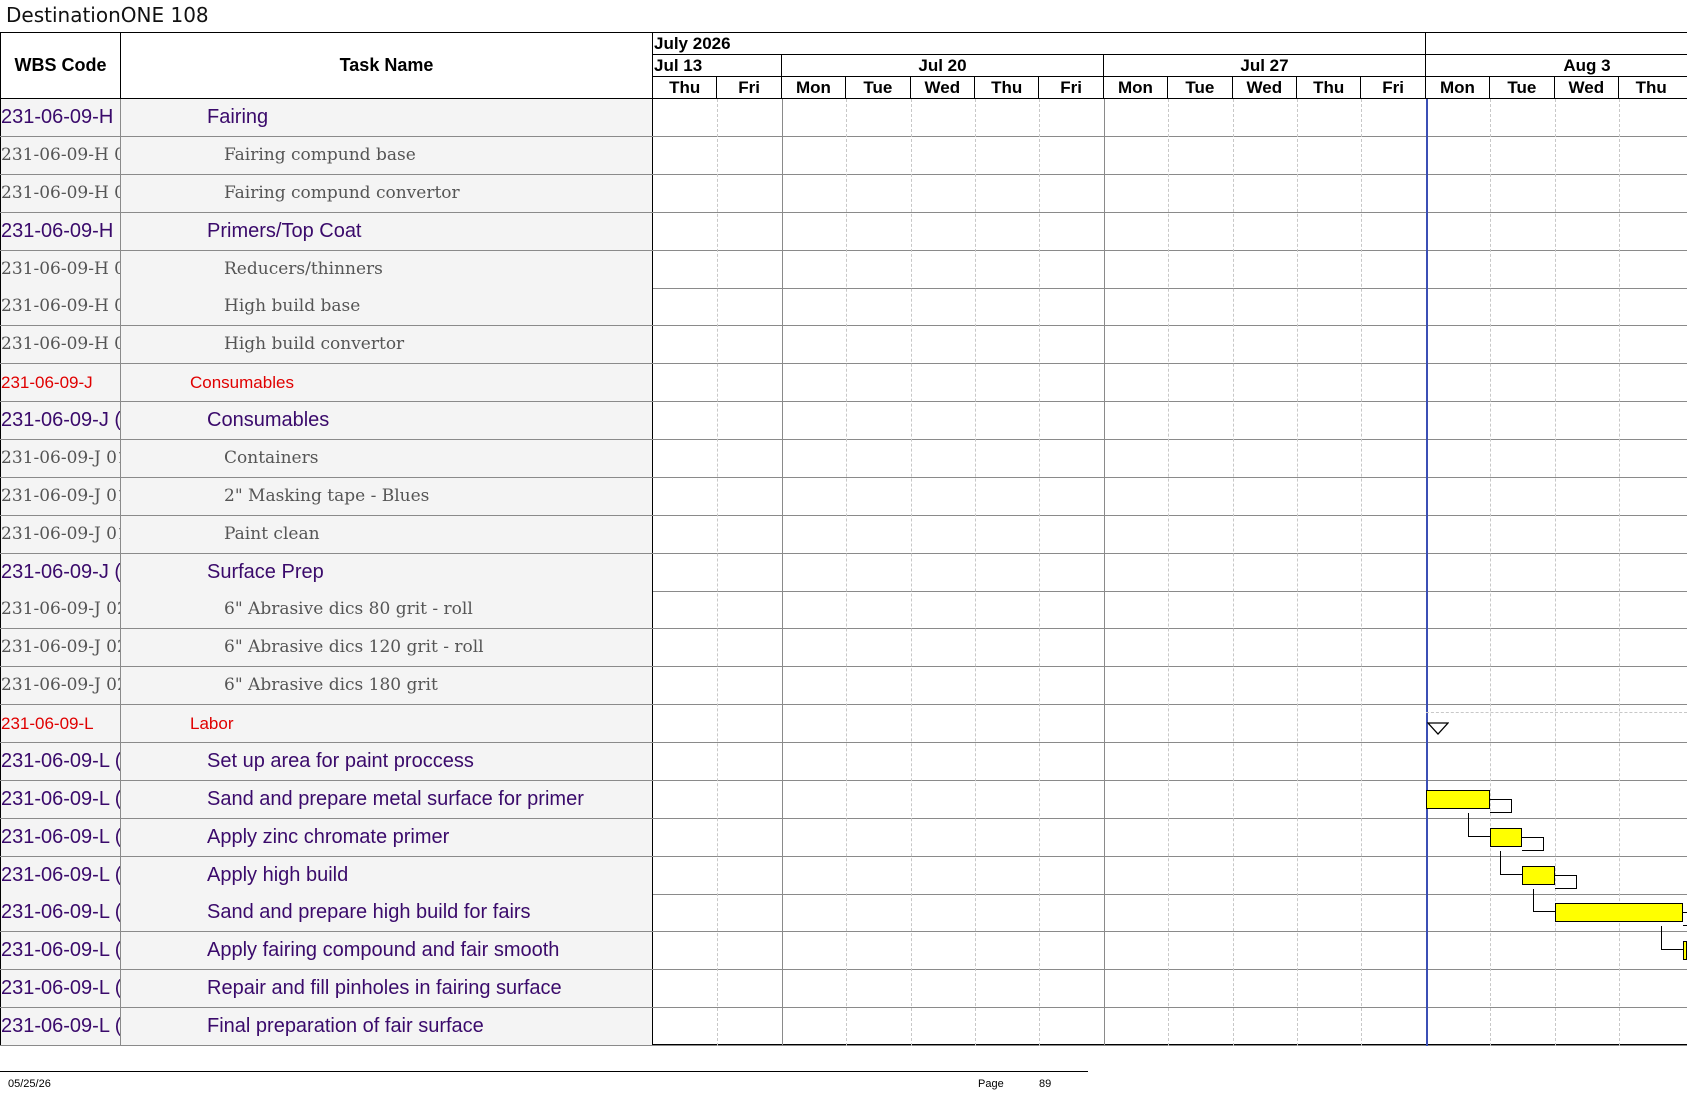 The width and height of the screenshot is (1687, 1097). I want to click on task-name-cell: Apply zinc chromate primer, so click(387, 837).